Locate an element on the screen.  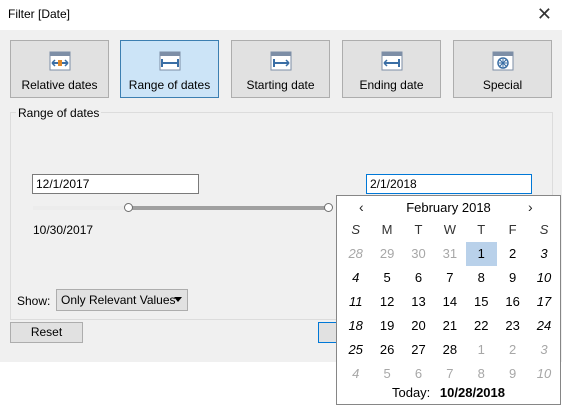
tab-relative-dates: Relative dates is located at coordinates (59, 69).